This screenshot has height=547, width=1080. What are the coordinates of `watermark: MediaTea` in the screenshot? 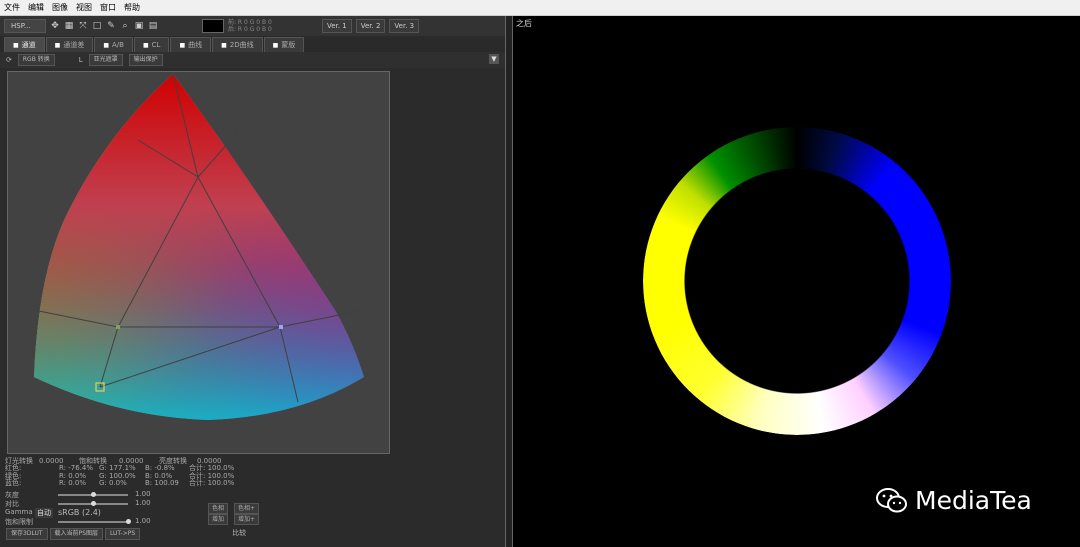 It's located at (953, 500).